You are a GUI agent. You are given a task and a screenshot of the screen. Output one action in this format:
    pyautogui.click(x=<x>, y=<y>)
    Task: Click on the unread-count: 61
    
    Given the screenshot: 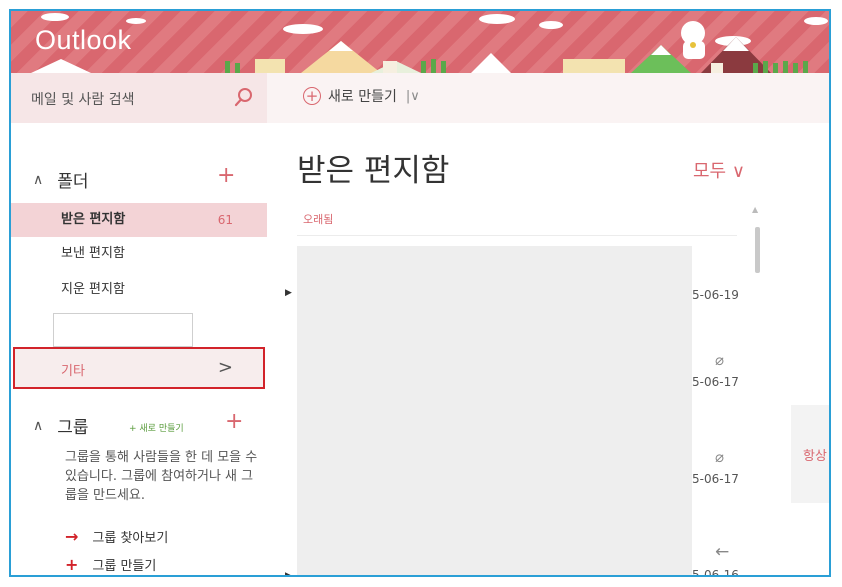 What is the action you would take?
    pyautogui.click(x=225, y=220)
    